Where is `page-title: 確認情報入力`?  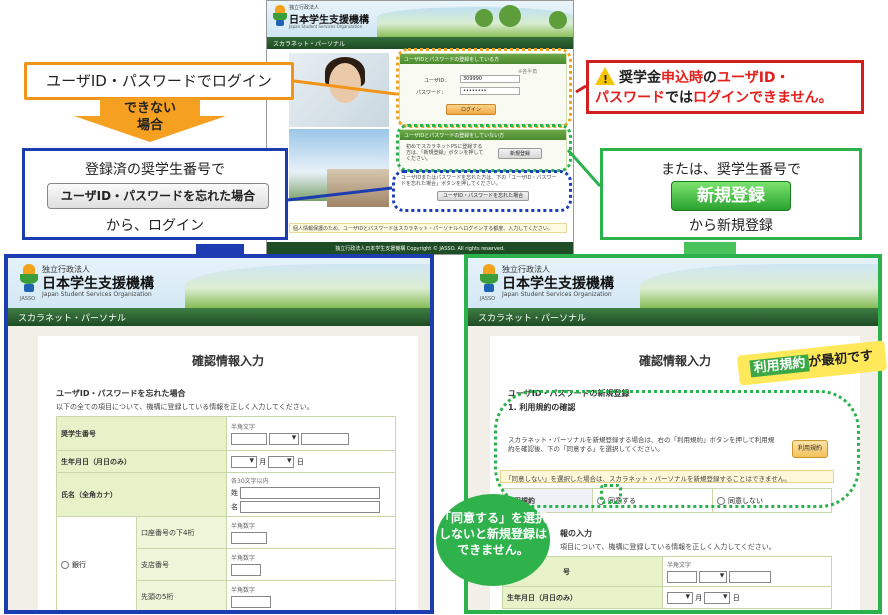 page-title: 確認情報入力 is located at coordinates (227, 361).